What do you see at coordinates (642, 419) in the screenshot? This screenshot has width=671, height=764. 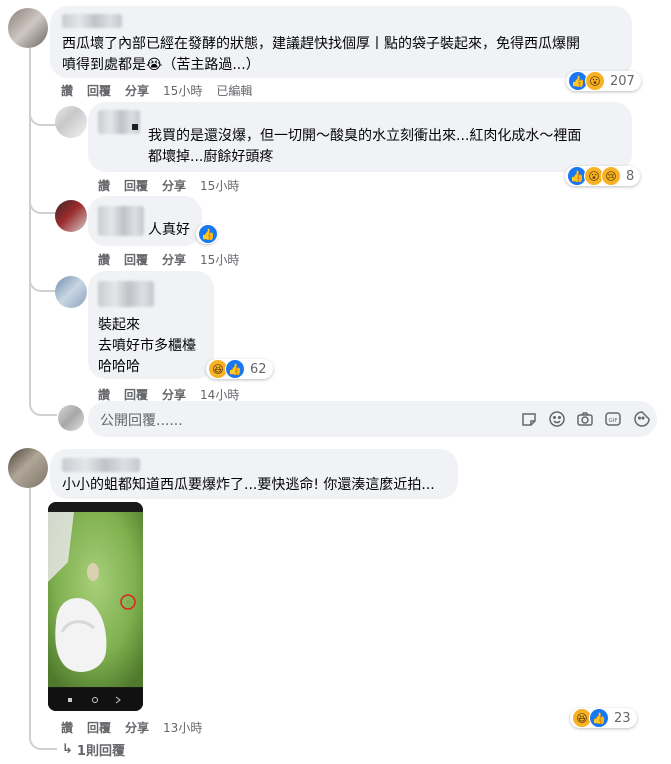 I see `sticker-face-icon` at bounding box center [642, 419].